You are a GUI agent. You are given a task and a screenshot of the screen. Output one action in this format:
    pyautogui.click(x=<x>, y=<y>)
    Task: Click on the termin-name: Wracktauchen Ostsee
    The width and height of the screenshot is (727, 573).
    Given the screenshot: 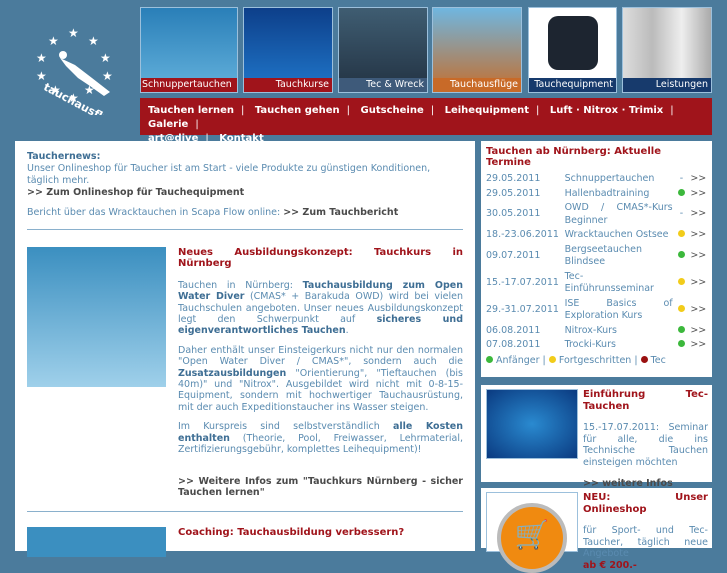 What is the action you would take?
    pyautogui.click(x=616, y=234)
    